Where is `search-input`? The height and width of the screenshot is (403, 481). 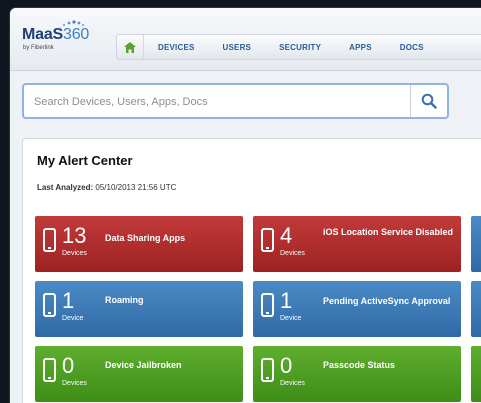 search-input is located at coordinates (214, 102).